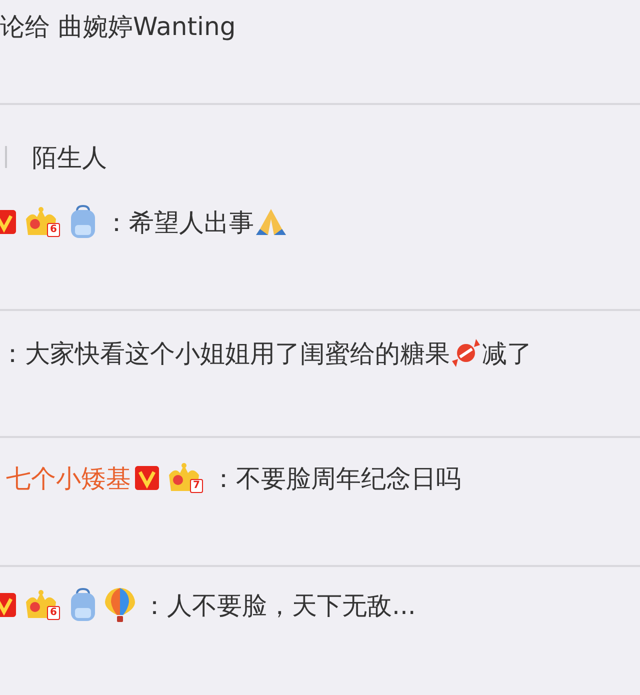  What do you see at coordinates (120, 605) in the screenshot?
I see `balloon-icon` at bounding box center [120, 605].